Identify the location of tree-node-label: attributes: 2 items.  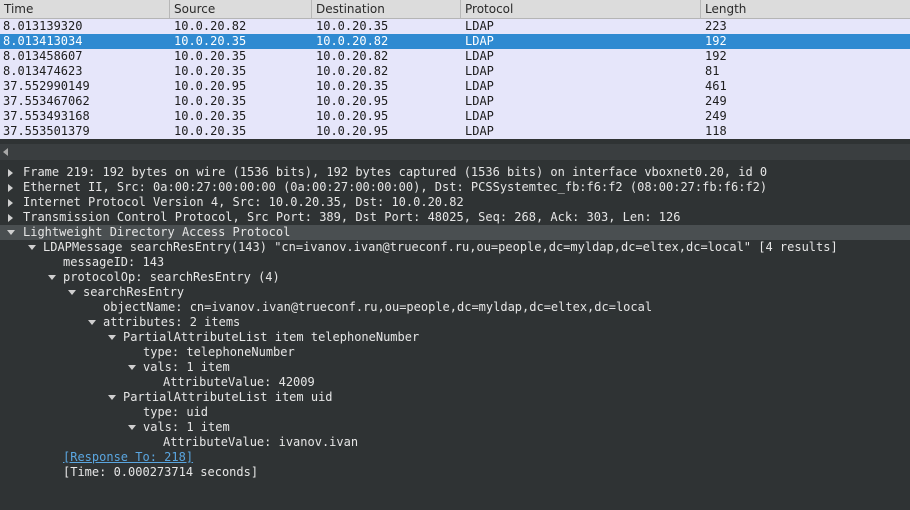
(172, 322).